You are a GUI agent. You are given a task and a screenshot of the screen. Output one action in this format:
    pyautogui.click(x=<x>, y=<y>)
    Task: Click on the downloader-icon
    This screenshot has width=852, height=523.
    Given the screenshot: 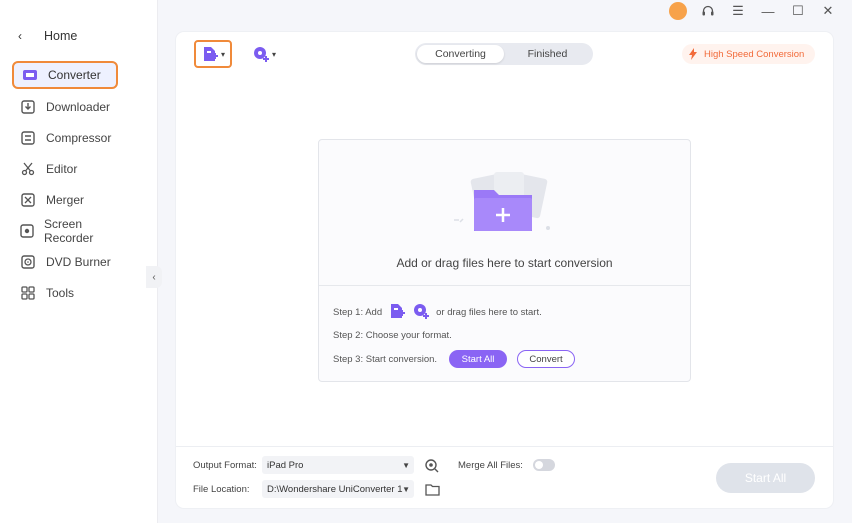 What is the action you would take?
    pyautogui.click(x=28, y=107)
    